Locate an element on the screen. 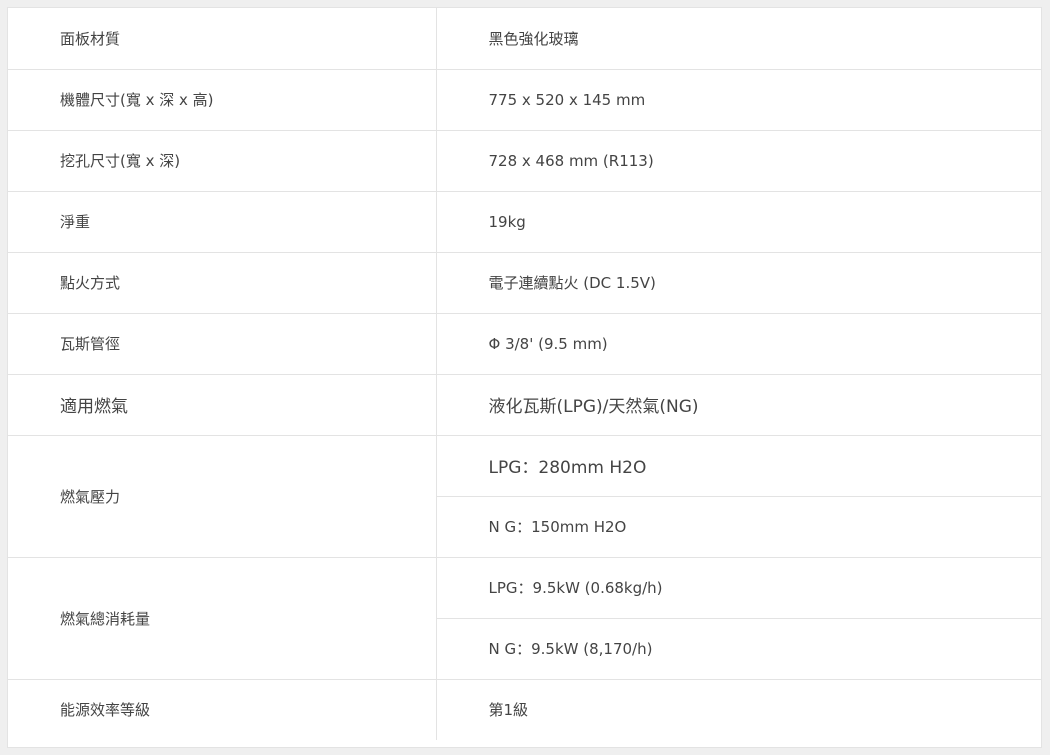 The image size is (1050, 755). spec-value-gas-type: 液化瓦斯(LPG)/天然氣(NG) is located at coordinates (738, 405).